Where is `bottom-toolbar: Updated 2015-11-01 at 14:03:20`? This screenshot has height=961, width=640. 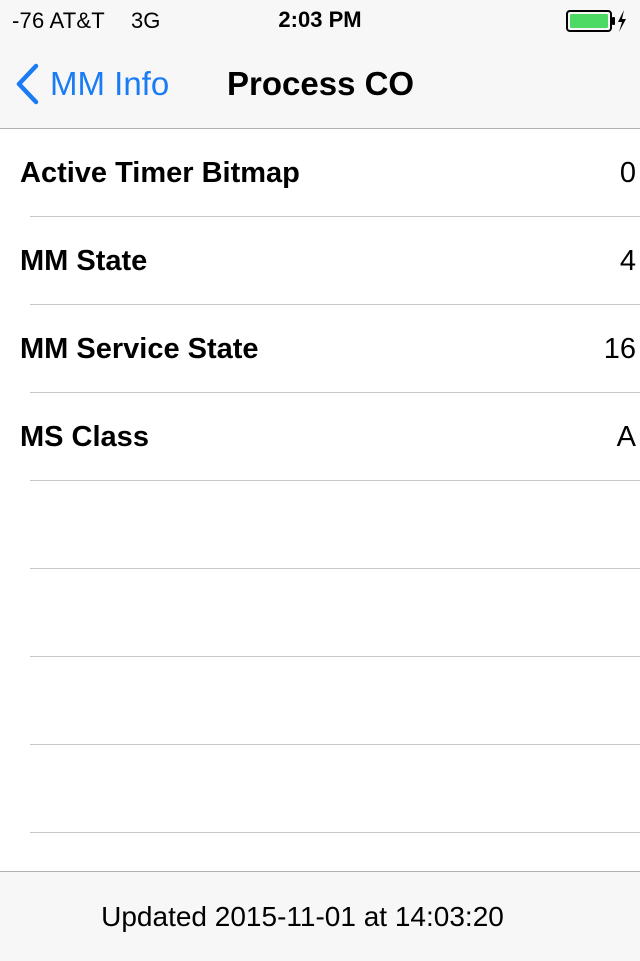 bottom-toolbar: Updated 2015-11-01 at 14:03:20 is located at coordinates (320, 916).